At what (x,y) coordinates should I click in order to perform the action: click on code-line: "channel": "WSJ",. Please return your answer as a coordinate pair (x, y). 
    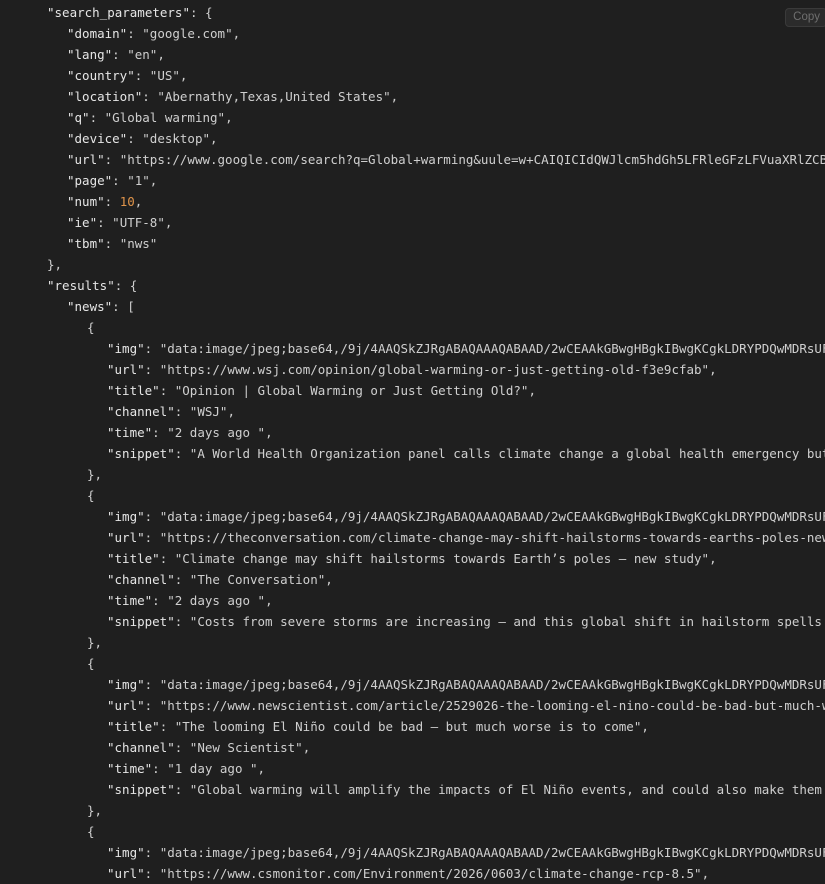
    Looking at the image, I should click on (412, 411).